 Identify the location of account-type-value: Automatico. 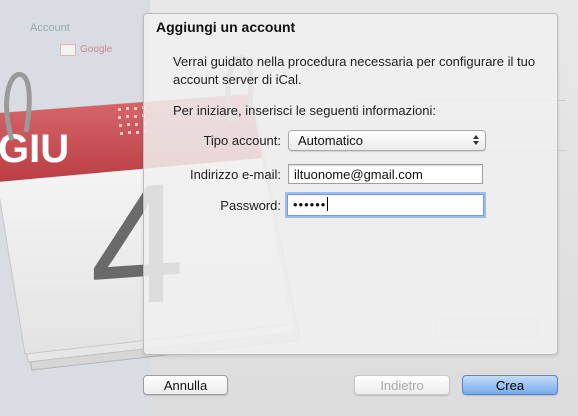
(331, 140).